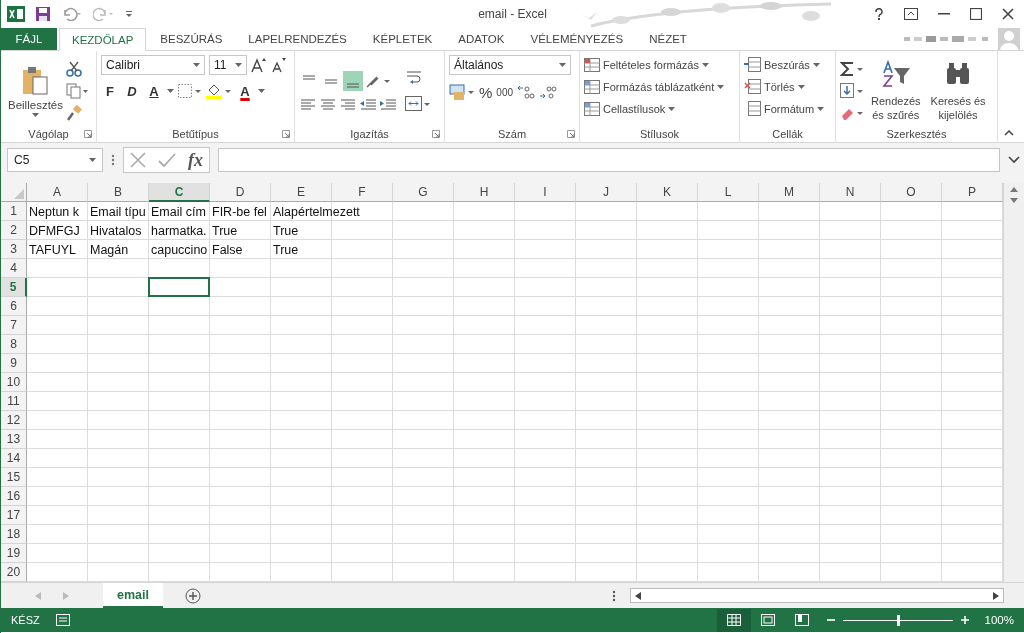  What do you see at coordinates (228, 65) in the screenshot?
I see `font-size-field: 11` at bounding box center [228, 65].